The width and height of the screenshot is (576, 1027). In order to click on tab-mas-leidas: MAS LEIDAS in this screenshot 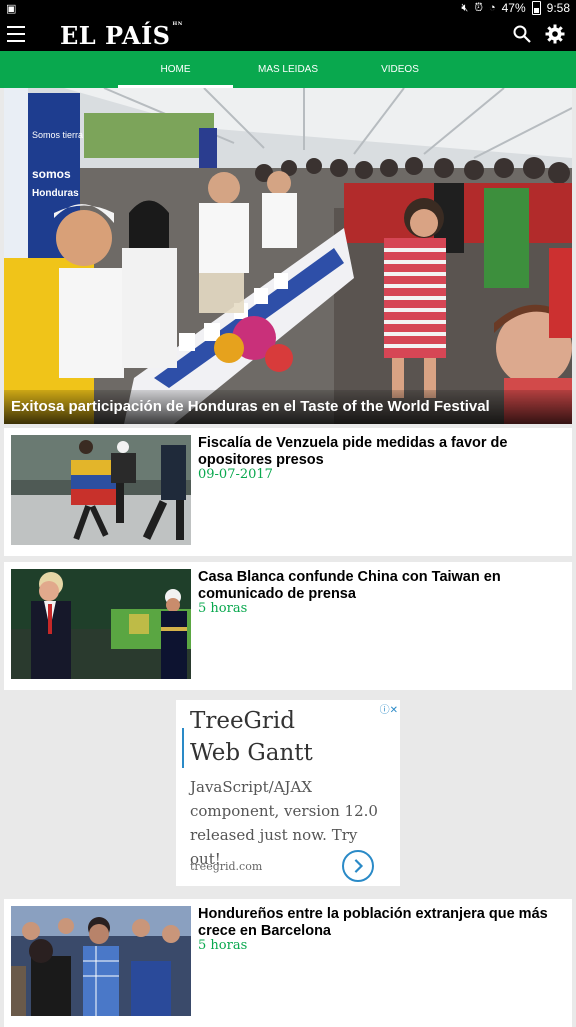, I will do `click(288, 69)`.